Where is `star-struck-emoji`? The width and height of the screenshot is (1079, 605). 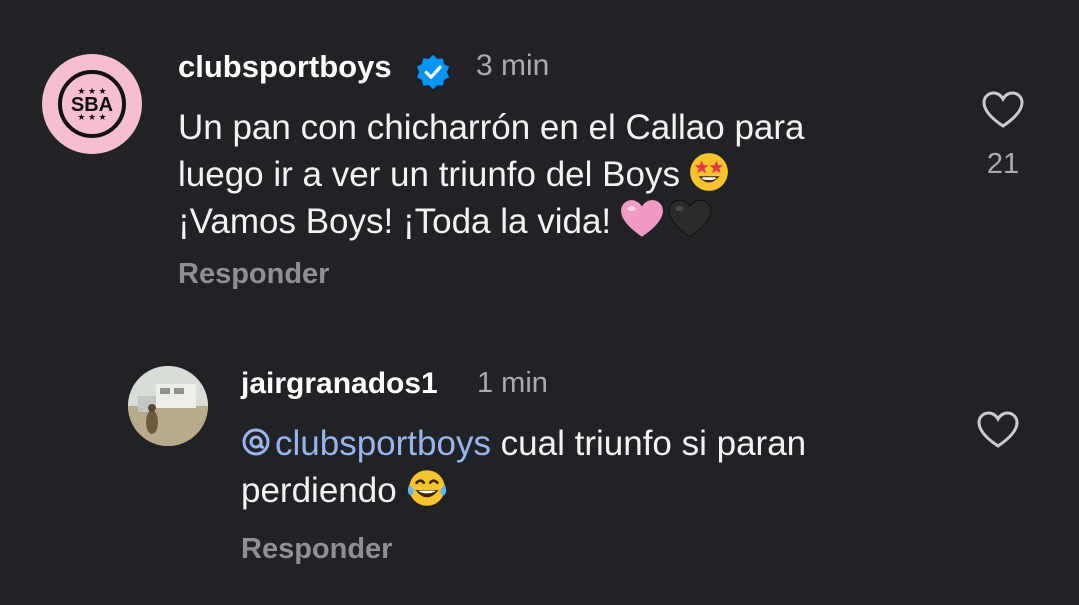 star-struck-emoji is located at coordinates (709, 172).